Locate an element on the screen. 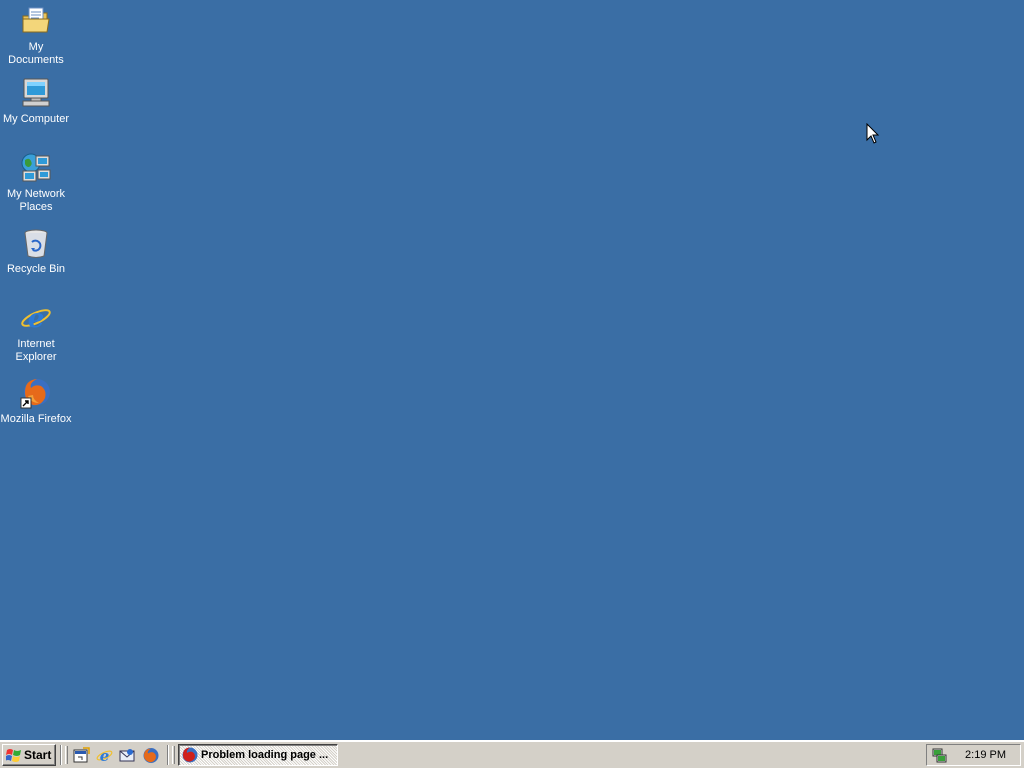 The width and height of the screenshot is (1024, 768). network-connection-icon is located at coordinates (939, 755).